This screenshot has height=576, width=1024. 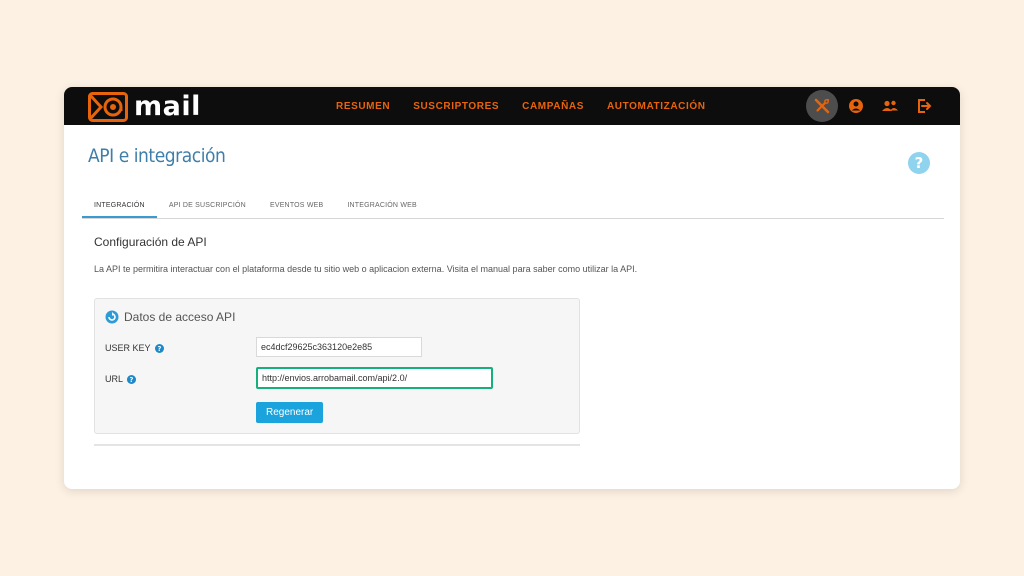 I want to click on top-icon-bar, so click(x=874, y=106).